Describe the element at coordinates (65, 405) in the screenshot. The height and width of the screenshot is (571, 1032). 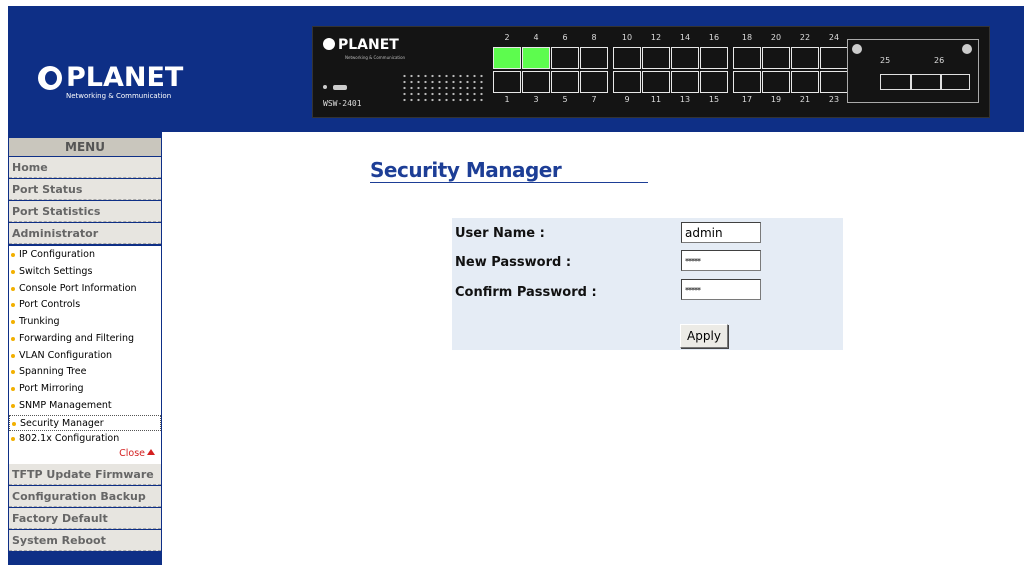
I see `sidebar-subitem-label: SNMP Management` at that location.